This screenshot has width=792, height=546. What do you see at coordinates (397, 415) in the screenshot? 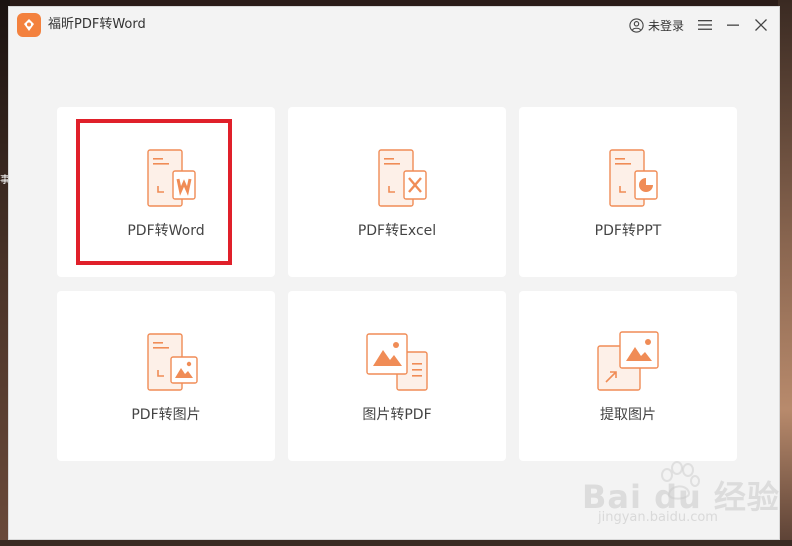
I see `tool-label: 图片转PDF` at bounding box center [397, 415].